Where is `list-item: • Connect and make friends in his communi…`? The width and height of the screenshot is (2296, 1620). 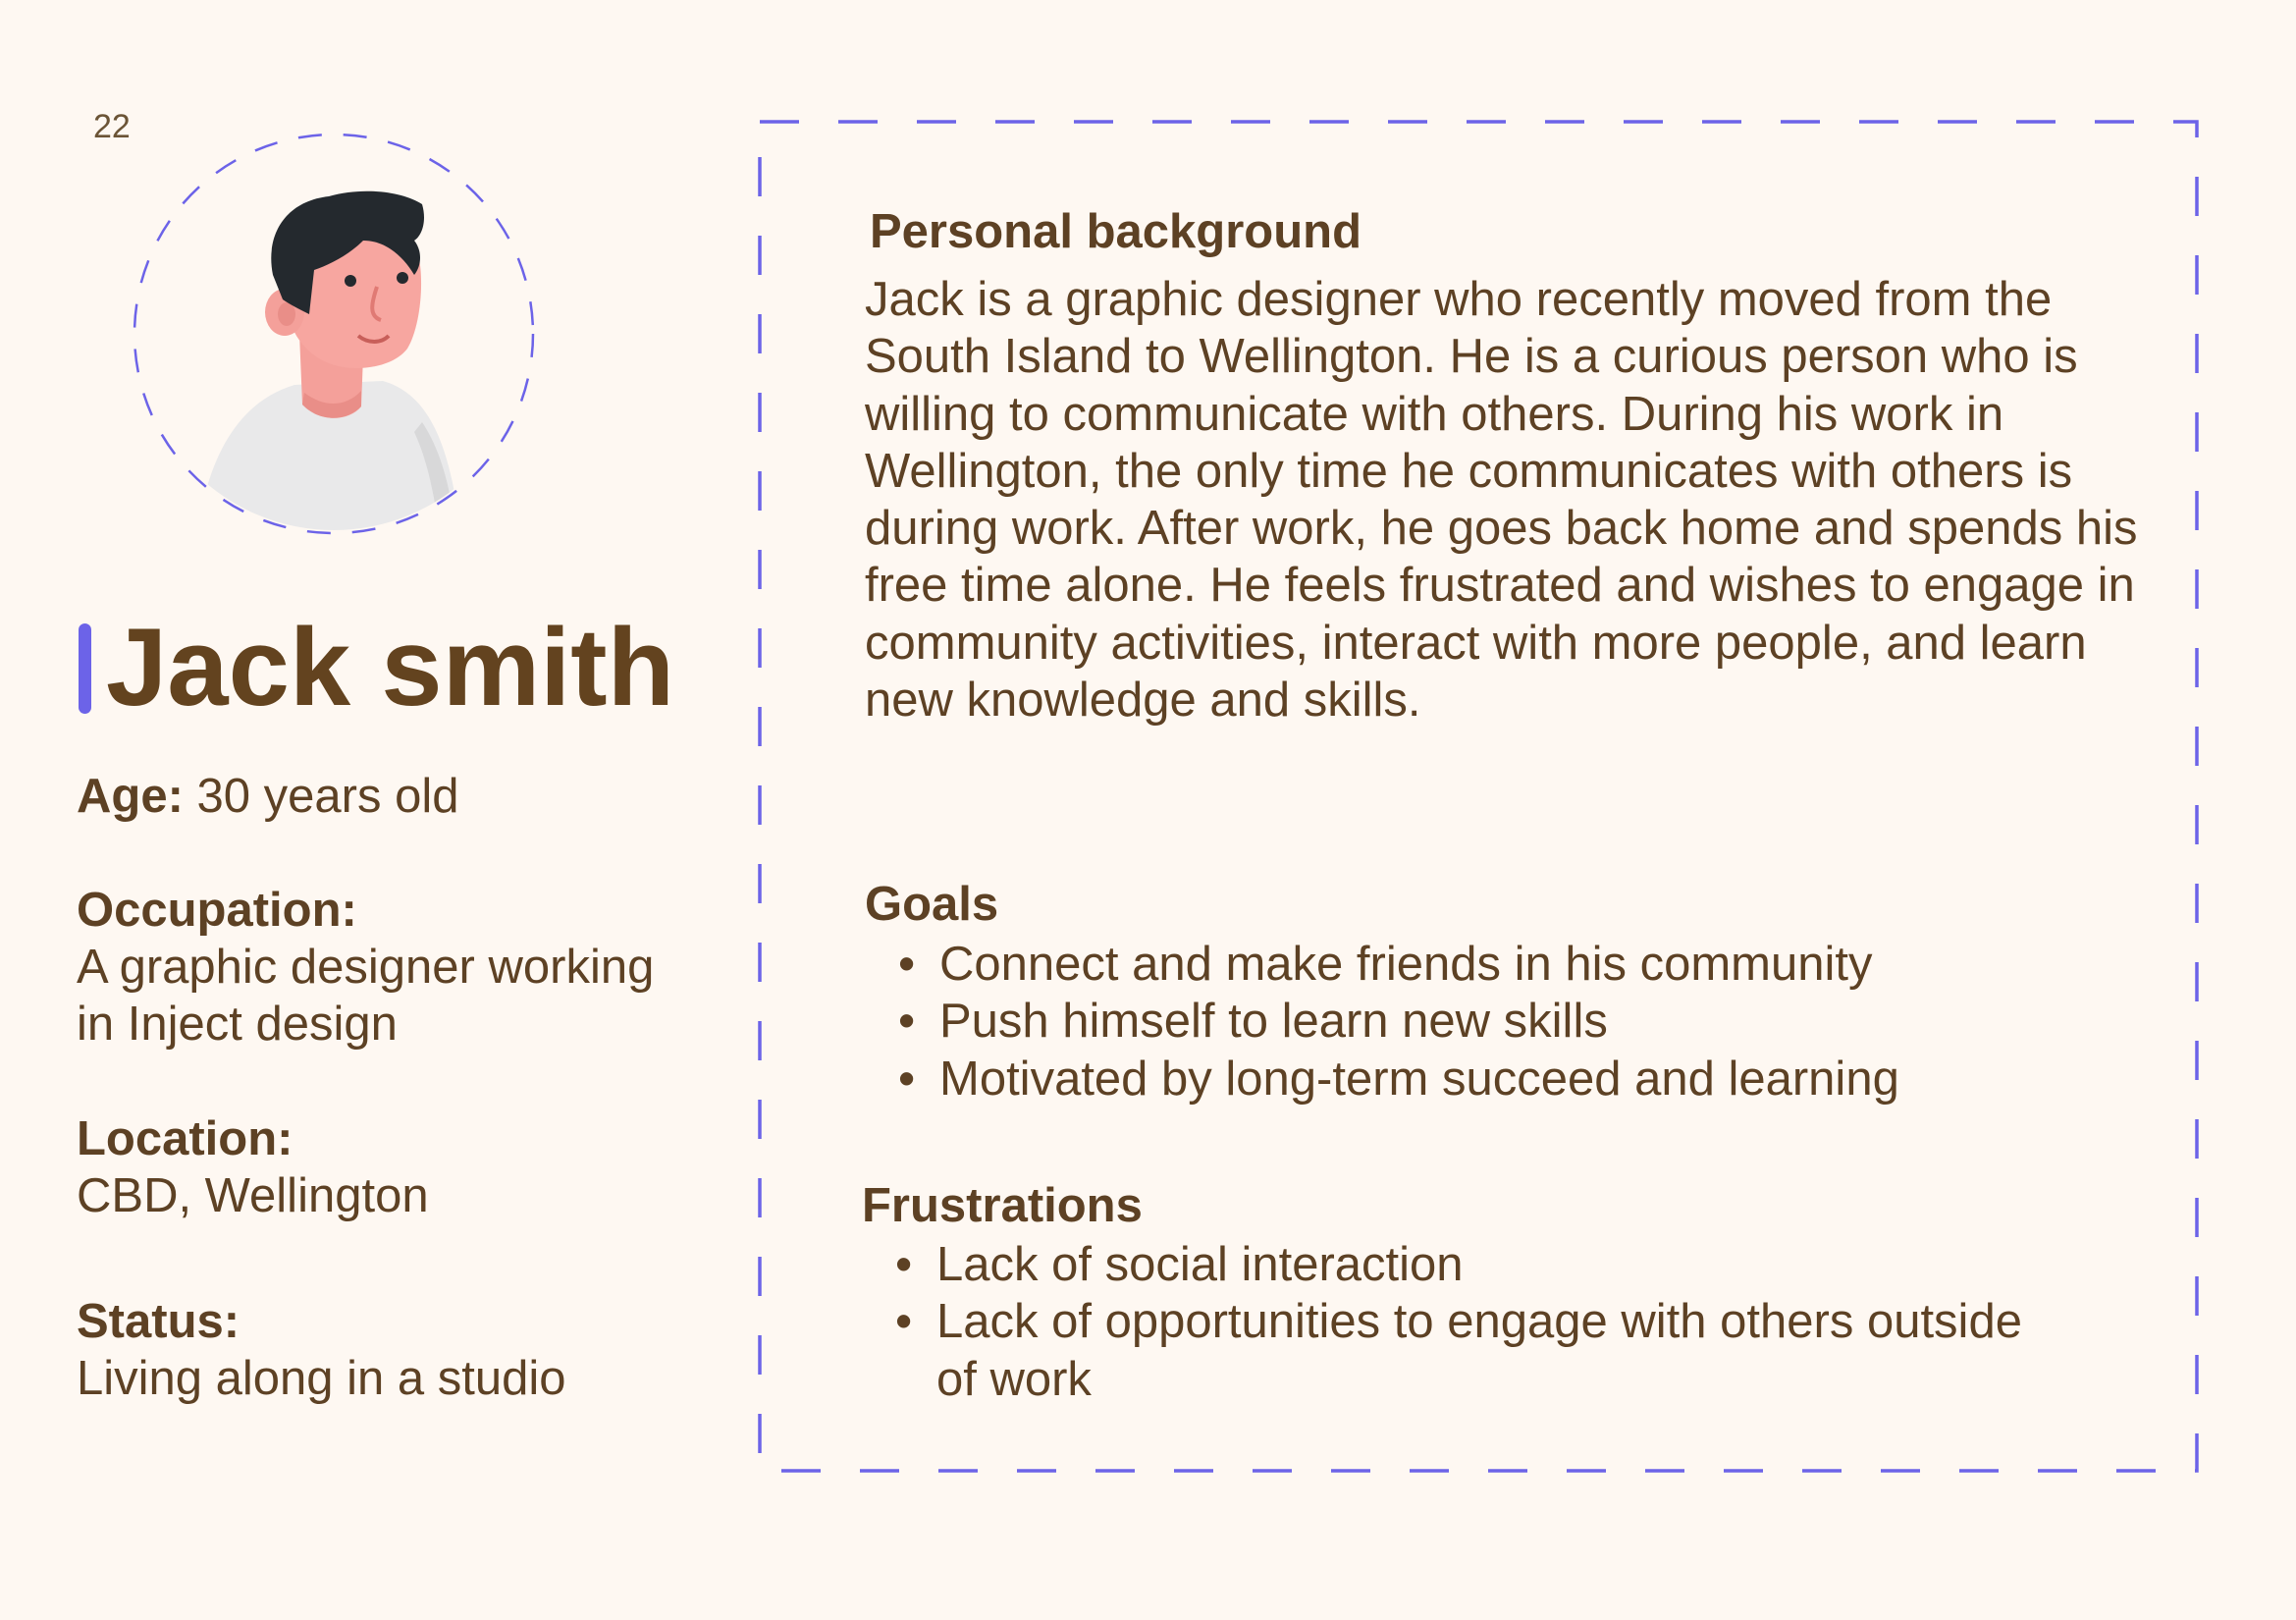
list-item: • Connect and make friends in his communi… is located at coordinates (1507, 965).